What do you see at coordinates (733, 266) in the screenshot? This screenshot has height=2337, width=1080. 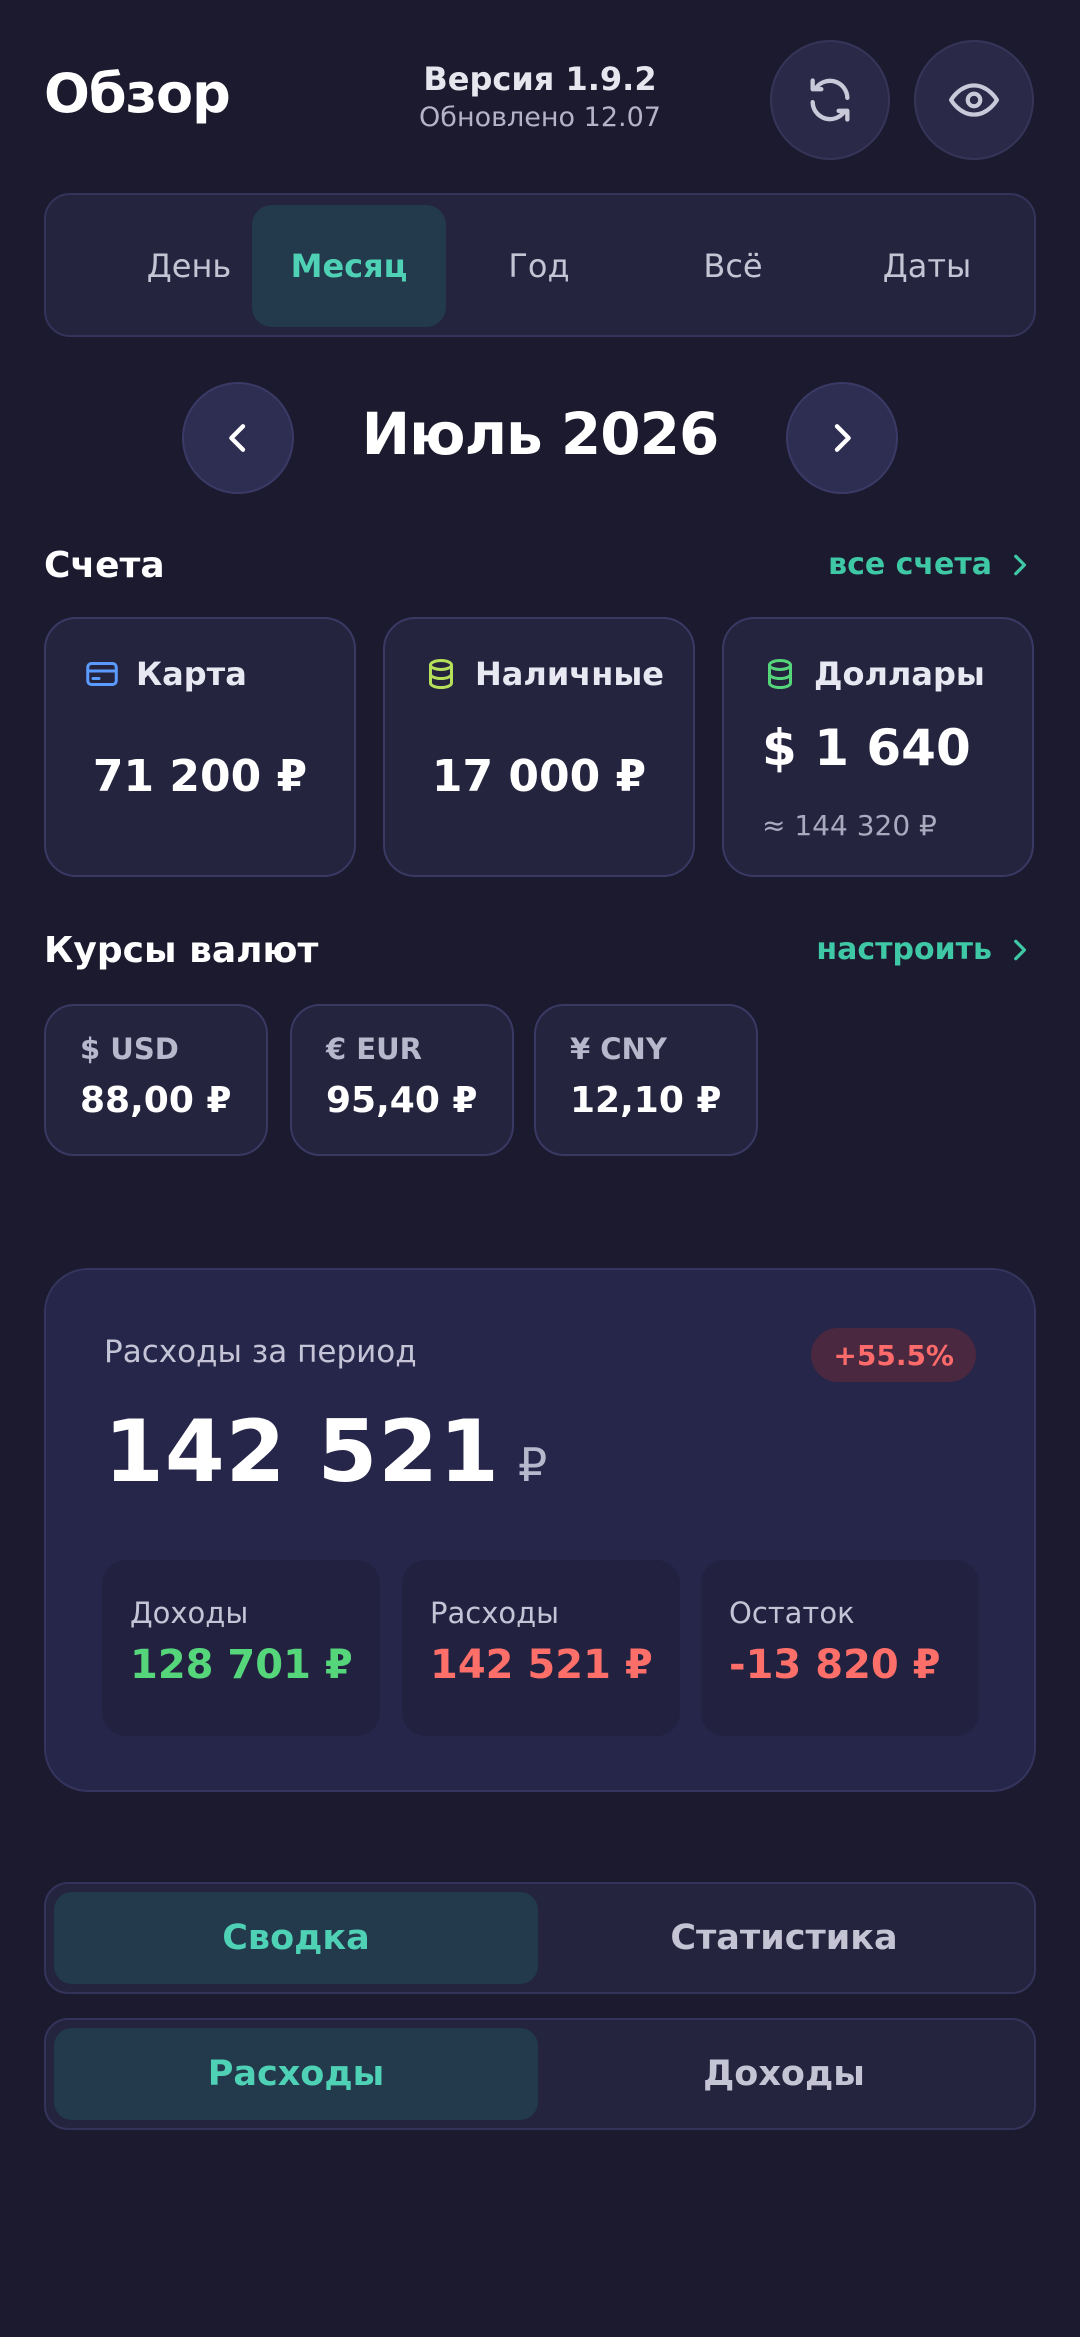 I see `tab-all: Всё` at bounding box center [733, 266].